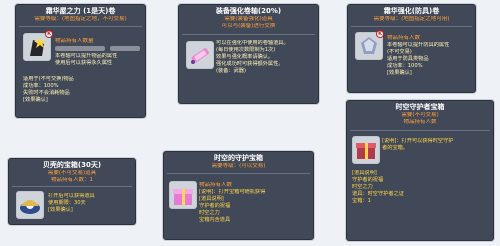  I want to click on scroll-icon, so click(200, 55).